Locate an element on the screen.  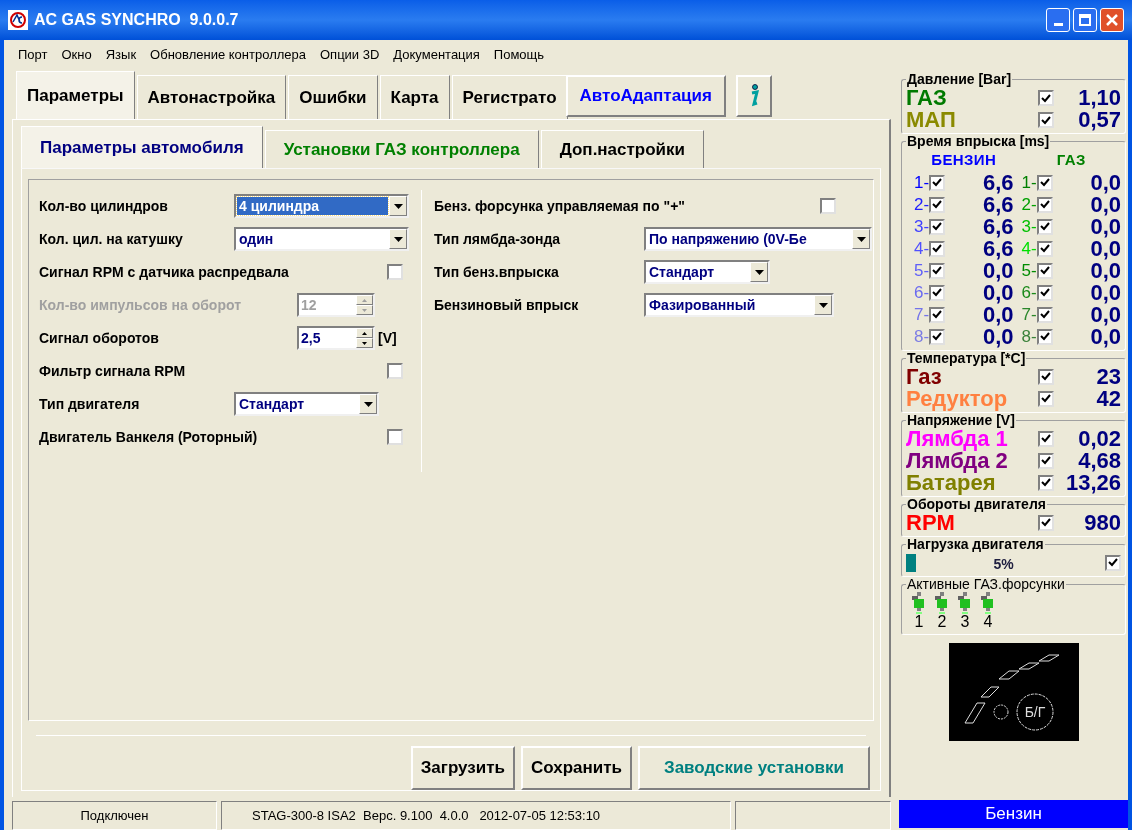
menu-item: Язык is located at coordinates (121, 55).